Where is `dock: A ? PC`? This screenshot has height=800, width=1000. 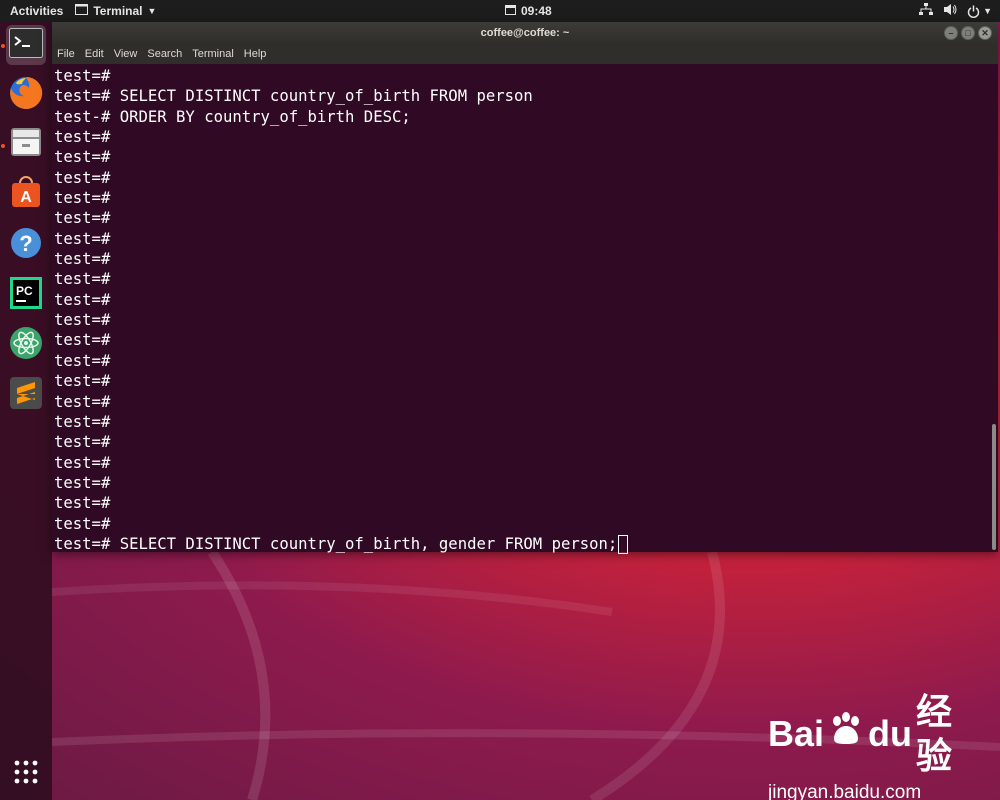 dock: A ? PC is located at coordinates (26, 411).